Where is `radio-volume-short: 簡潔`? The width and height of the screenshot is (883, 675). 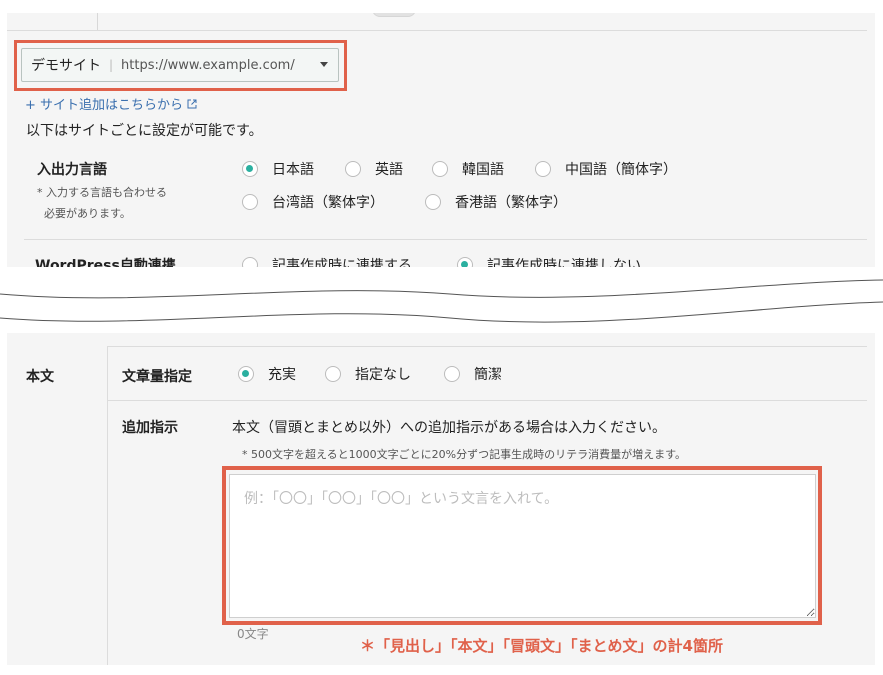 radio-volume-short: 簡潔 is located at coordinates (473, 374).